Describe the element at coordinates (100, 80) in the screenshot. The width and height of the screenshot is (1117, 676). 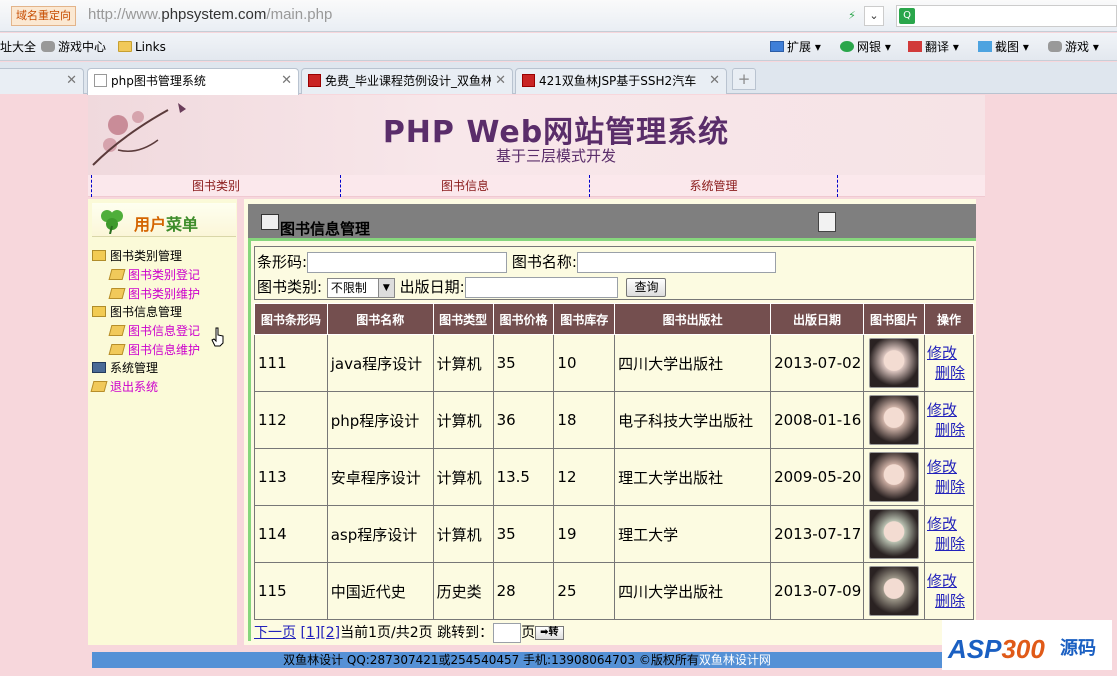
I see `document-icon` at that location.